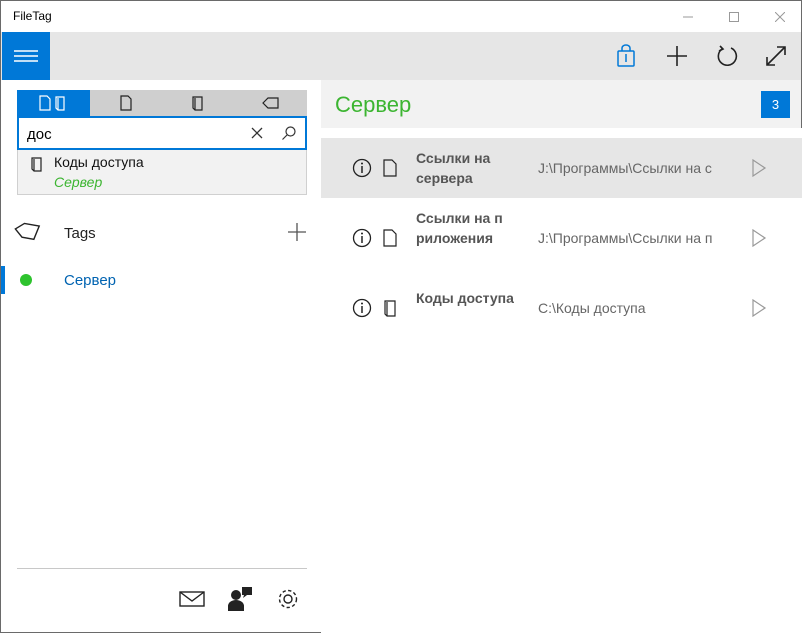 This screenshot has width=802, height=633. I want to click on search-icon, so click(289, 133).